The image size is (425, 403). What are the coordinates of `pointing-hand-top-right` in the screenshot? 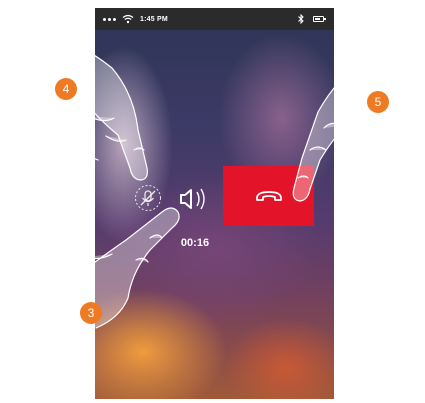 It's located at (357, 129).